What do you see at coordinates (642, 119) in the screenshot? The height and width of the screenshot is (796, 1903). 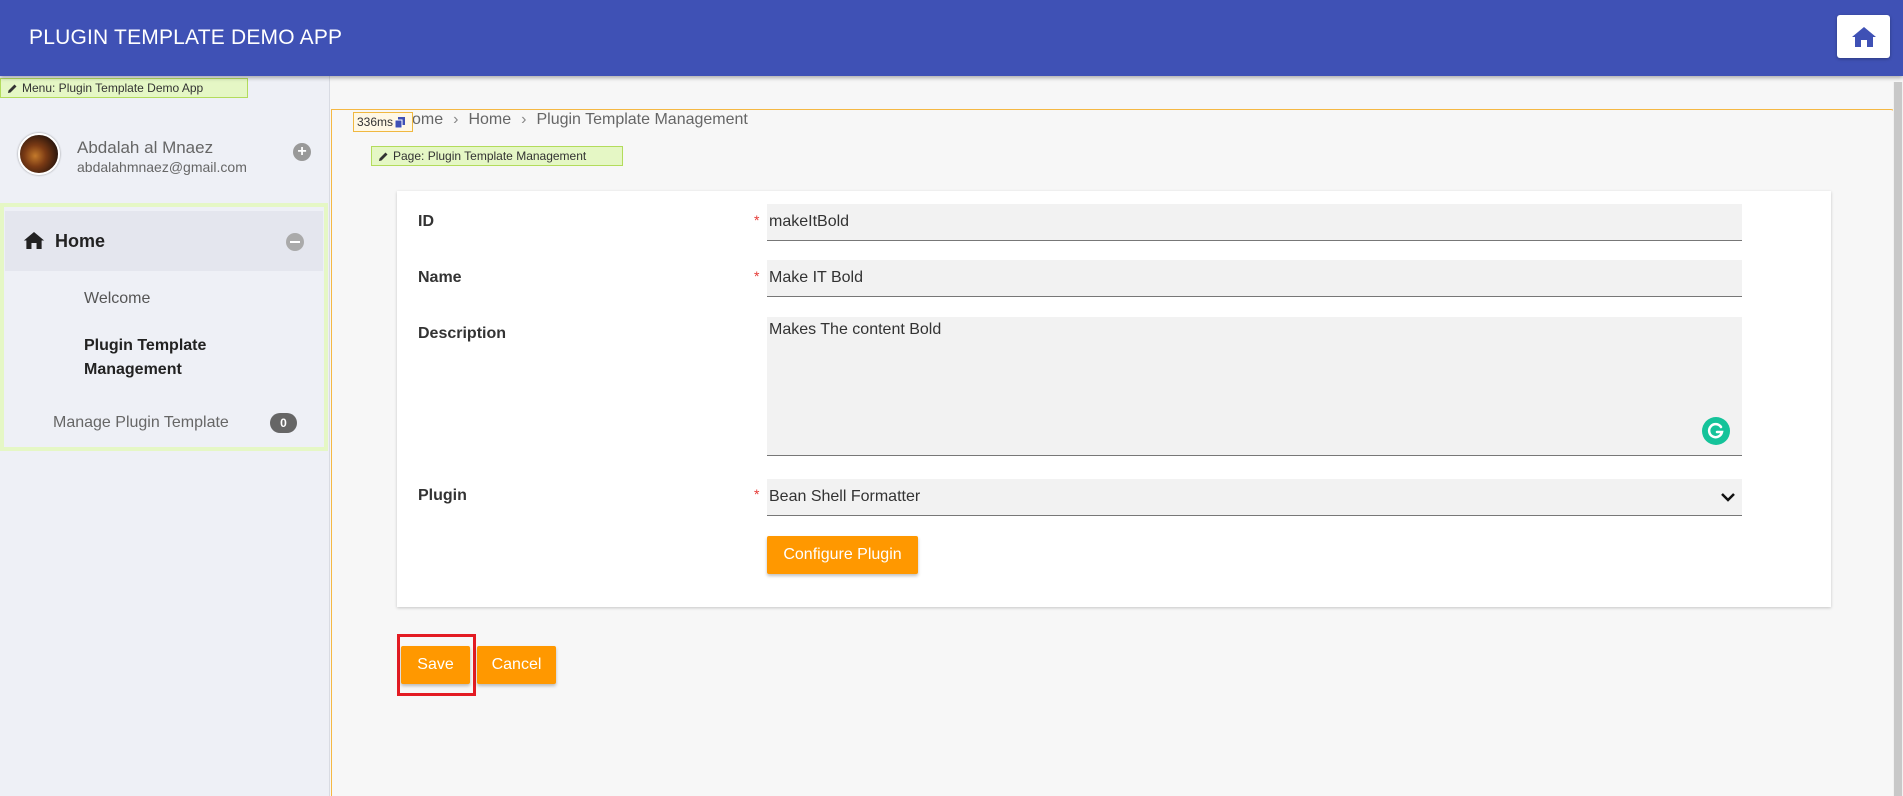 I see `breadcrumb-current: Plugin Template Management` at bounding box center [642, 119].